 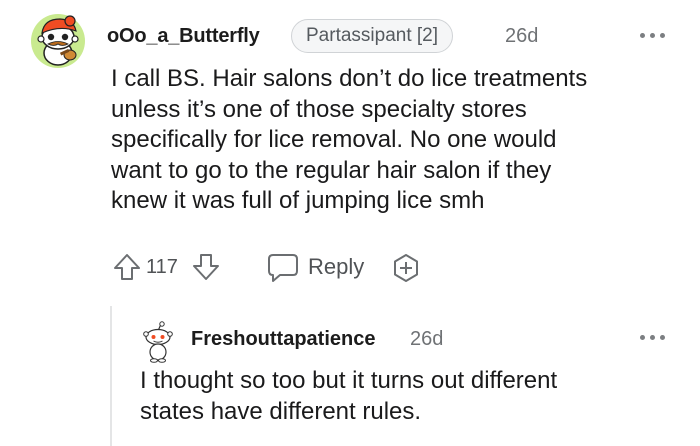 What do you see at coordinates (111, 376) in the screenshot?
I see `thread-collapse-line` at bounding box center [111, 376].